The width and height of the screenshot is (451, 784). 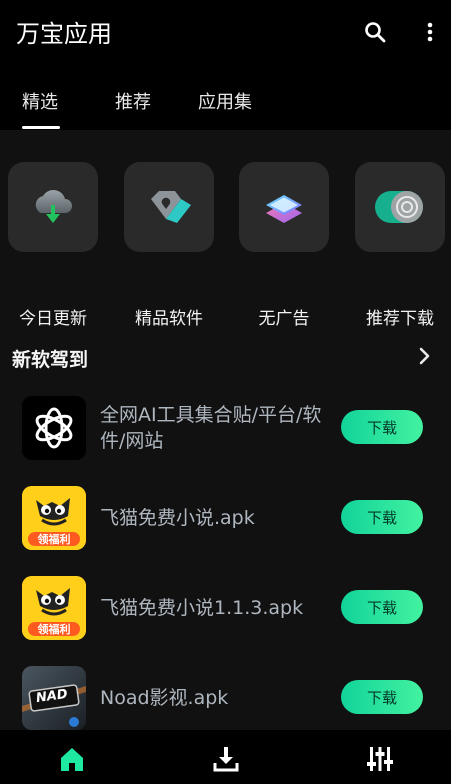 I want to click on tab-app-collections: 应用集, so click(x=225, y=101).